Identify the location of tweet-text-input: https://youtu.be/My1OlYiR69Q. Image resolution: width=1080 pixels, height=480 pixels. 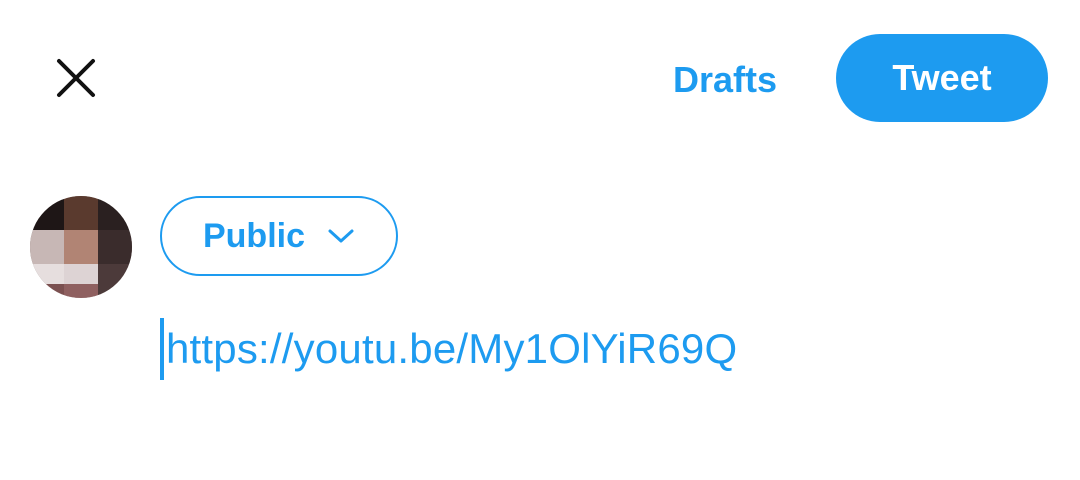
(448, 349).